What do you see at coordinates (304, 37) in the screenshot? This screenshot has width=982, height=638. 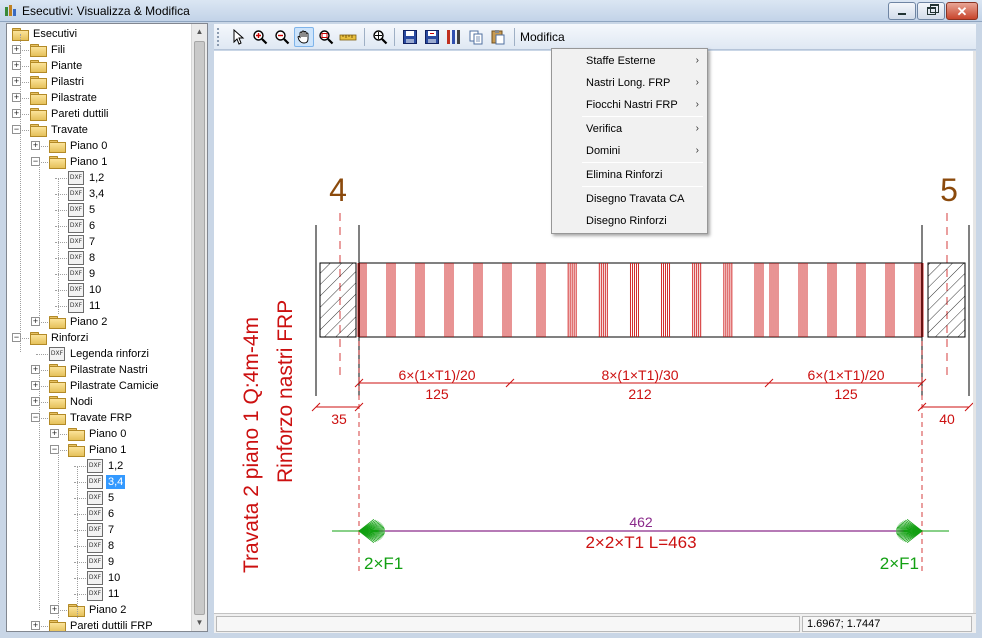 I see `pan-button` at bounding box center [304, 37].